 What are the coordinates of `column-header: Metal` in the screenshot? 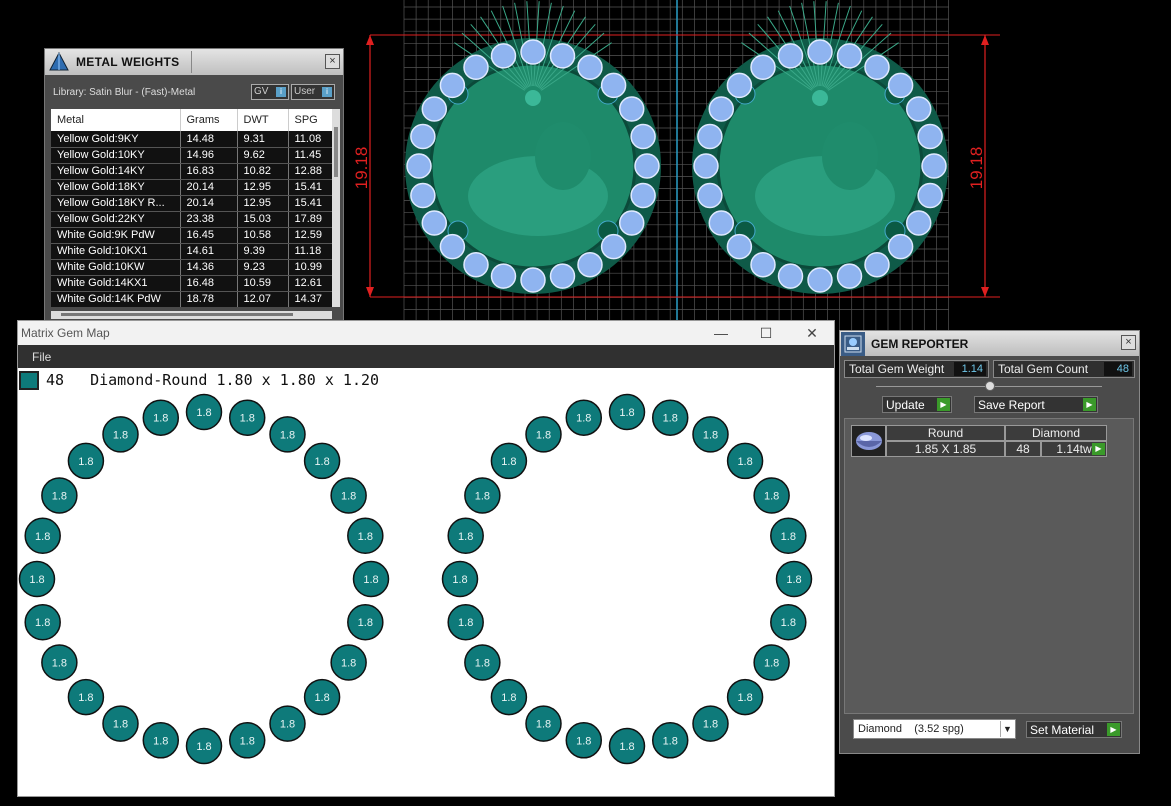 It's located at (116, 120).